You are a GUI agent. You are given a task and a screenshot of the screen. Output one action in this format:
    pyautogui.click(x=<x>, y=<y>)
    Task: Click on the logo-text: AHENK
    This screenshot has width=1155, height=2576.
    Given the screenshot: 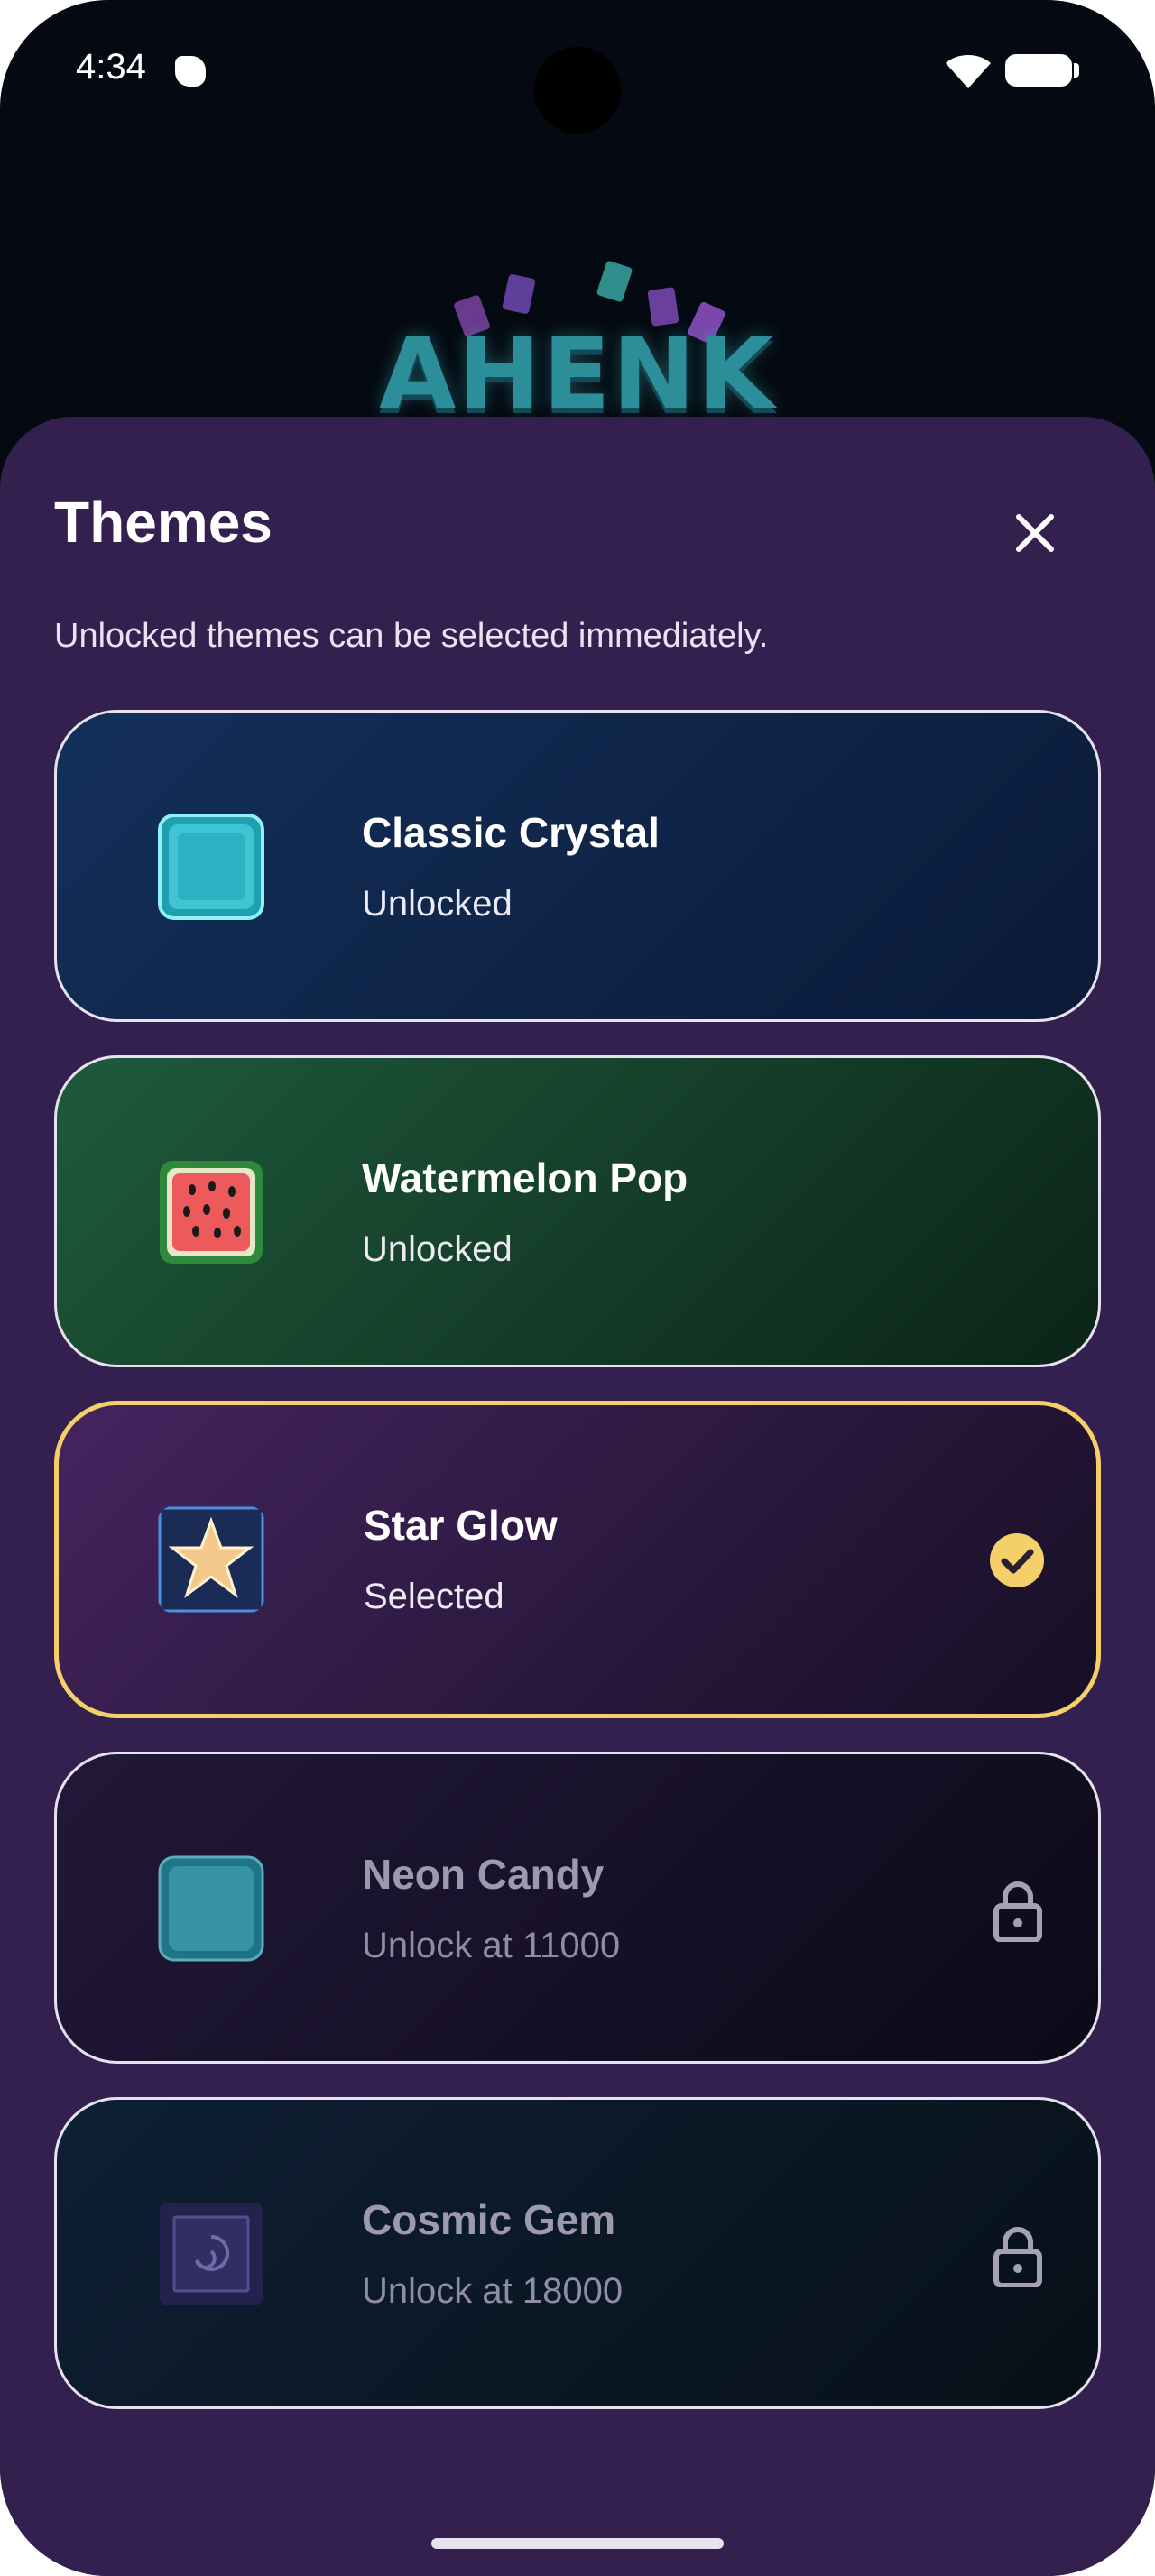 What is the action you would take?
    pyautogui.click(x=577, y=374)
    